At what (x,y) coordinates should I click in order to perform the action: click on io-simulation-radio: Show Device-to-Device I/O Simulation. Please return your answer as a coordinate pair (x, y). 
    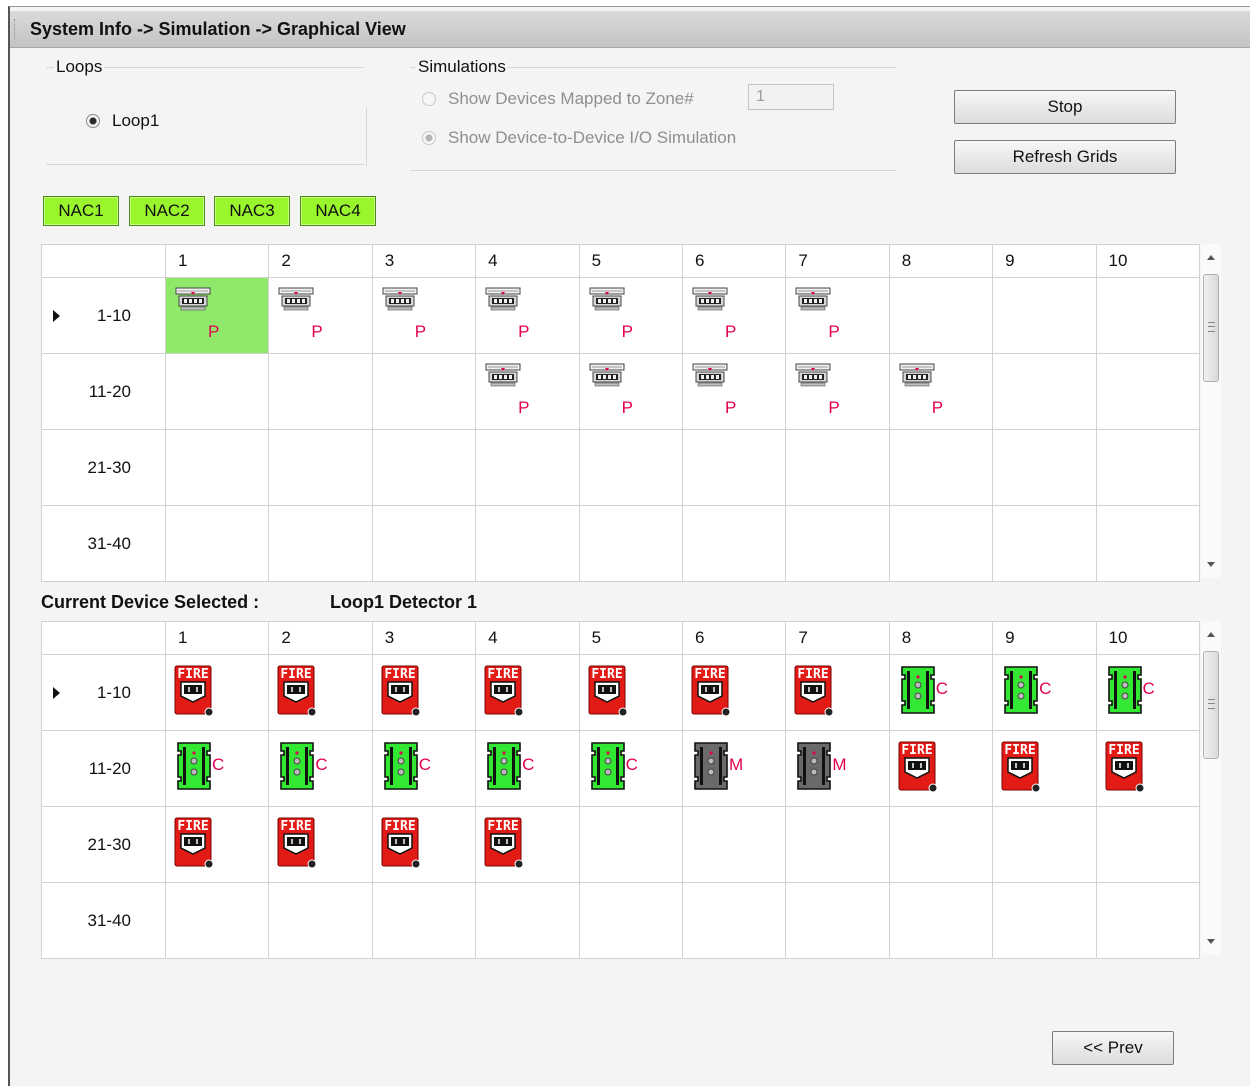
    Looking at the image, I should click on (579, 138).